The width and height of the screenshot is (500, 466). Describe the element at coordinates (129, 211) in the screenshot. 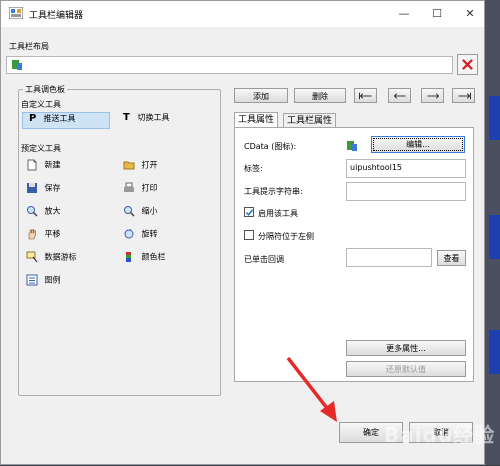

I see `zoom-out-icon` at that location.